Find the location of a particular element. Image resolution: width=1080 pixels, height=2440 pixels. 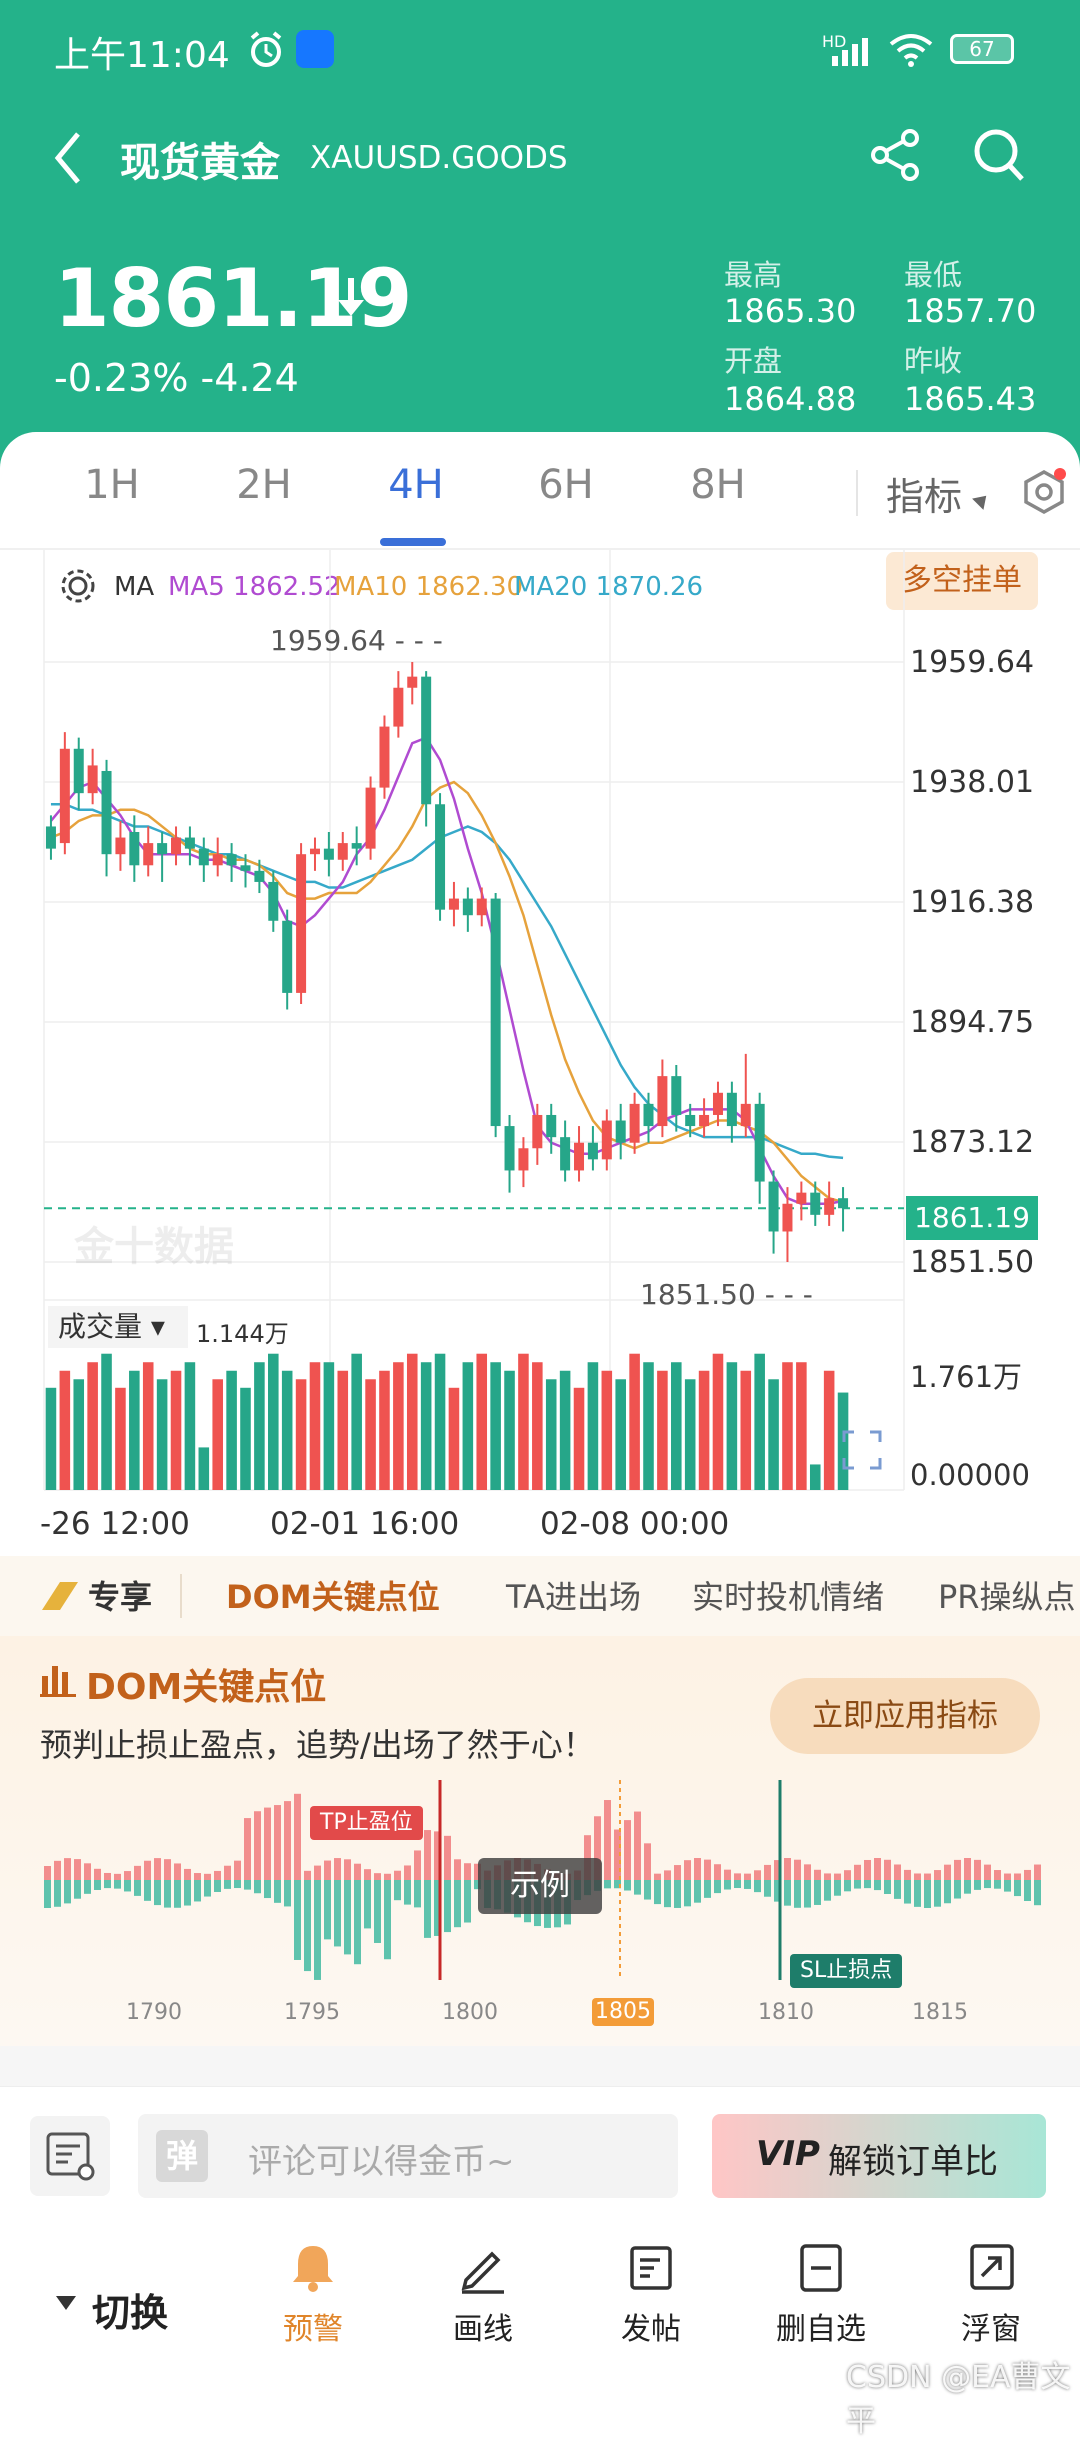

feature-tab-divider is located at coordinates (181, 1596).